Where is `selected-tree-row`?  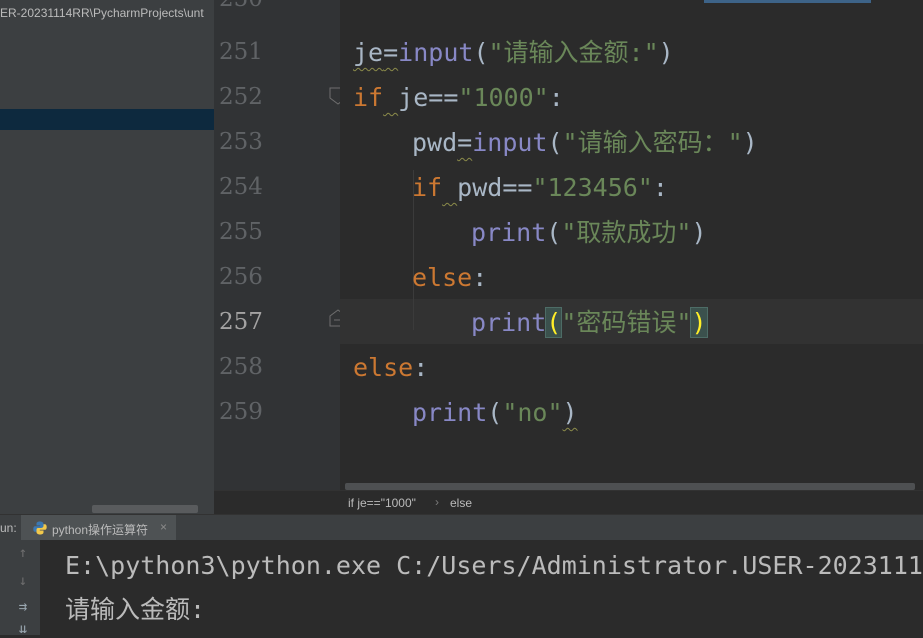 selected-tree-row is located at coordinates (107, 119).